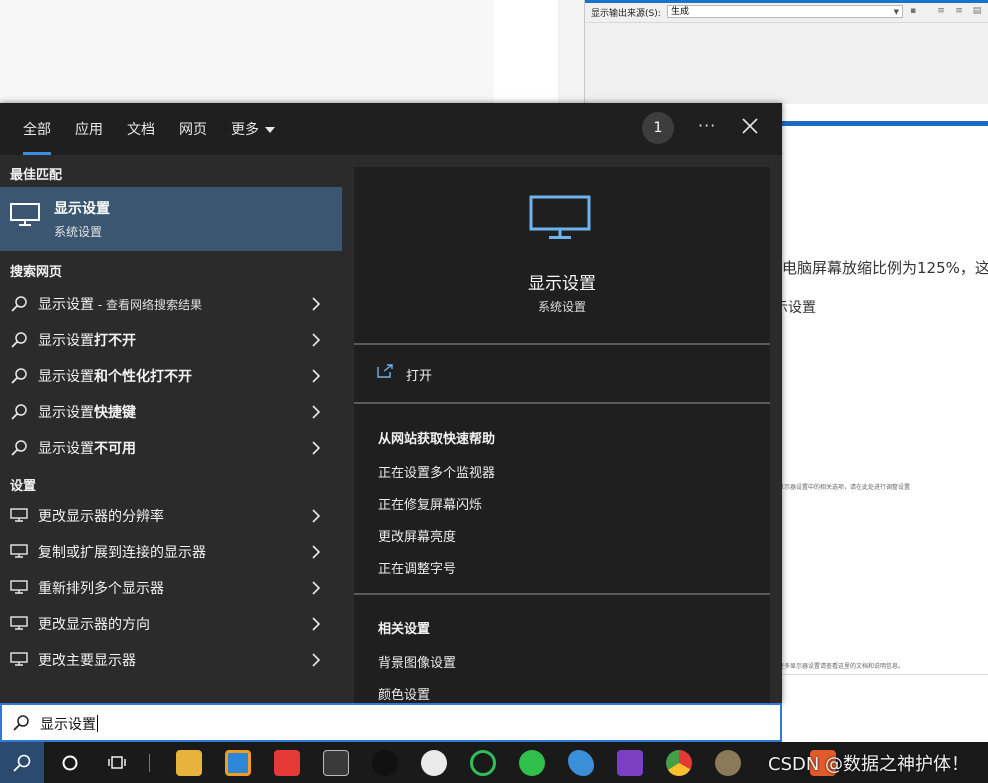 This screenshot has height=783, width=988. I want to click on best-match-heading: 最佳匹配, so click(36, 175).